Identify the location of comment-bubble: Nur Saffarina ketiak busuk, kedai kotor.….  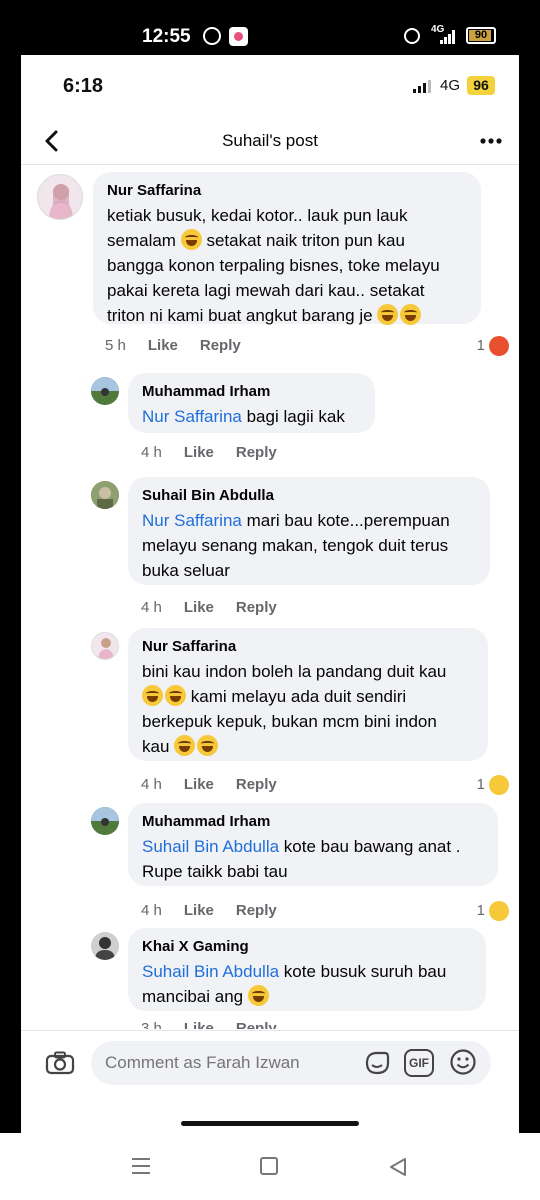
(287, 248).